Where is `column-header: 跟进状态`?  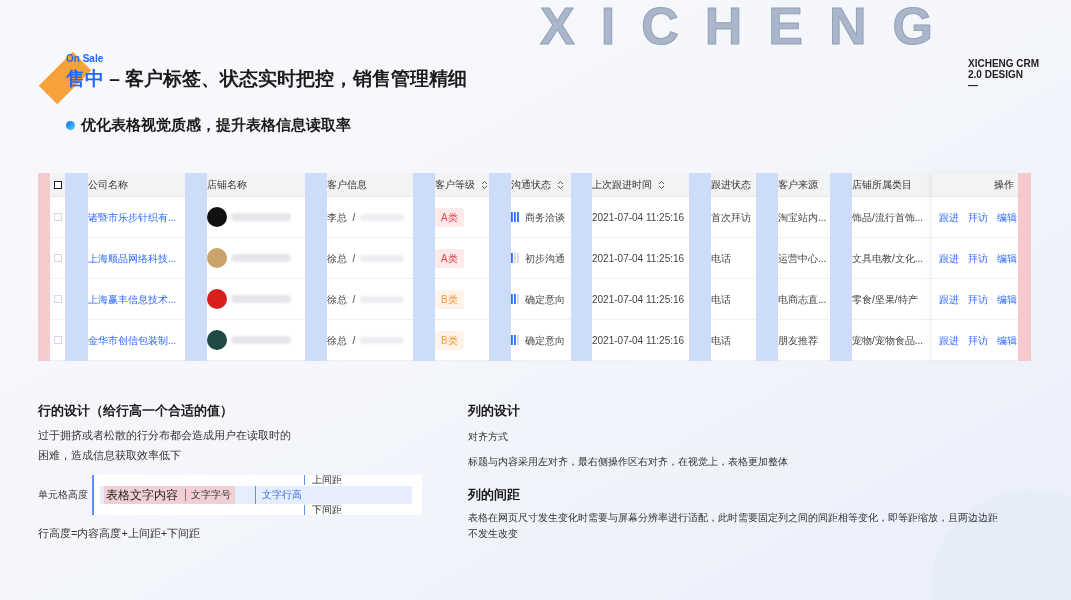
column-header: 跟进状态 is located at coordinates (731, 185).